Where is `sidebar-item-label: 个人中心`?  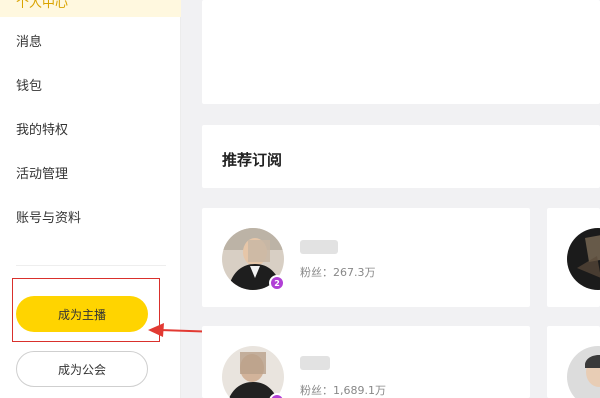 sidebar-item-label: 个人中心 is located at coordinates (42, 5).